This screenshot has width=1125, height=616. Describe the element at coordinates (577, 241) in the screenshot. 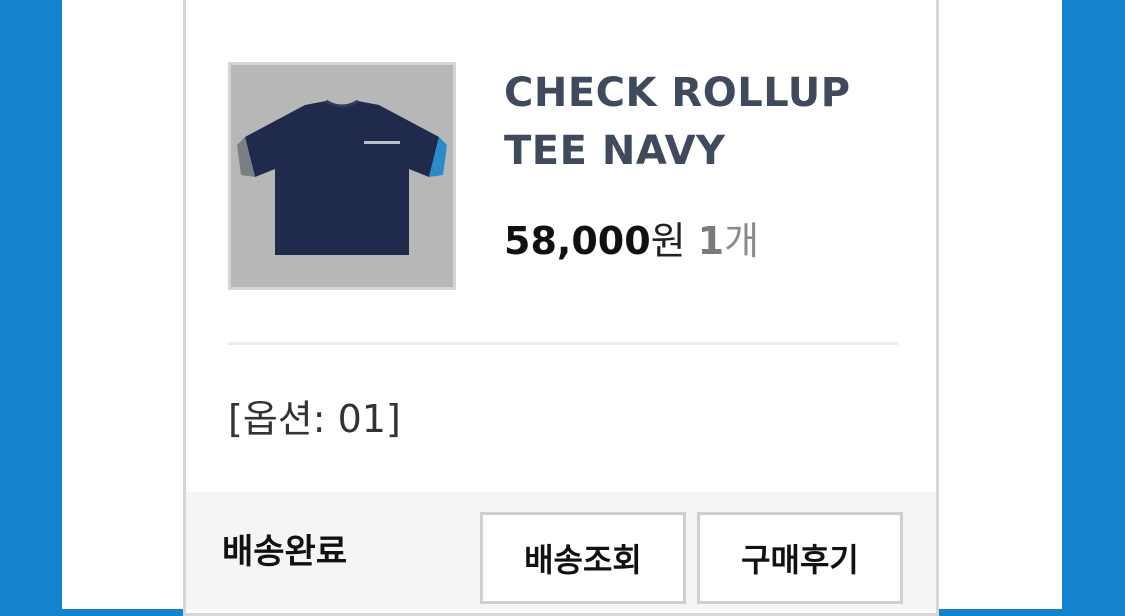

I see `price-value: 58,000` at that location.